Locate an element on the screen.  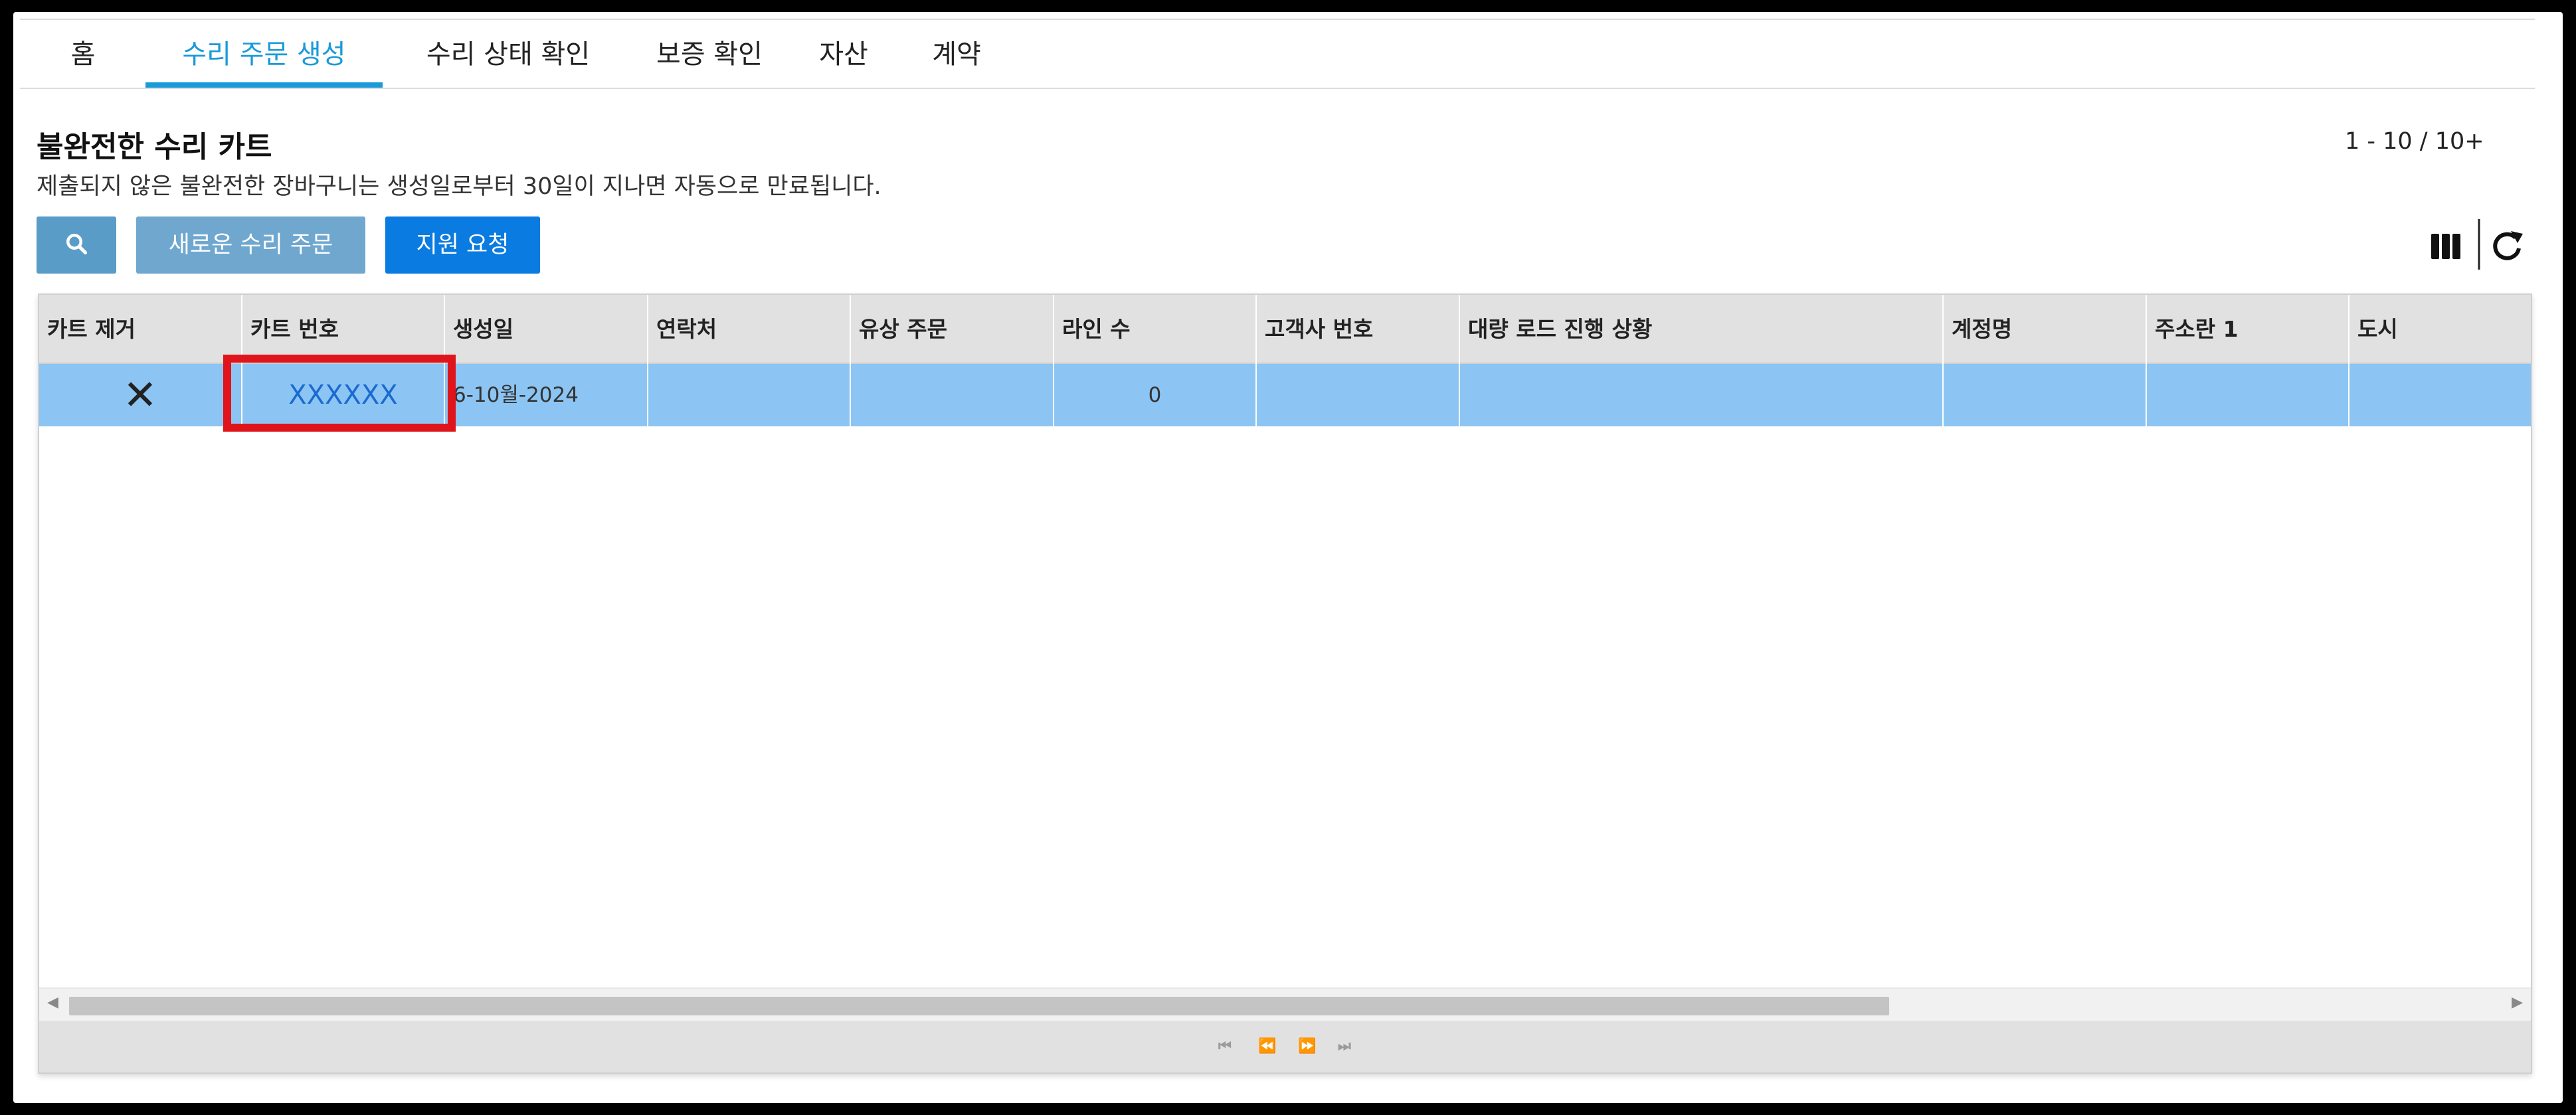
top-nav: 홈 수리 주문 생성 수리 상태 확인 보증 확인 자산 계약 is located at coordinates (1277, 54).